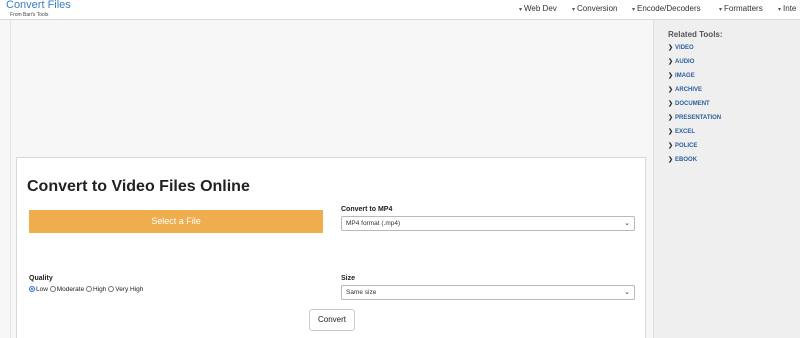  Describe the element at coordinates (38, 5) in the screenshot. I see `brand-title: Convert Files` at that location.